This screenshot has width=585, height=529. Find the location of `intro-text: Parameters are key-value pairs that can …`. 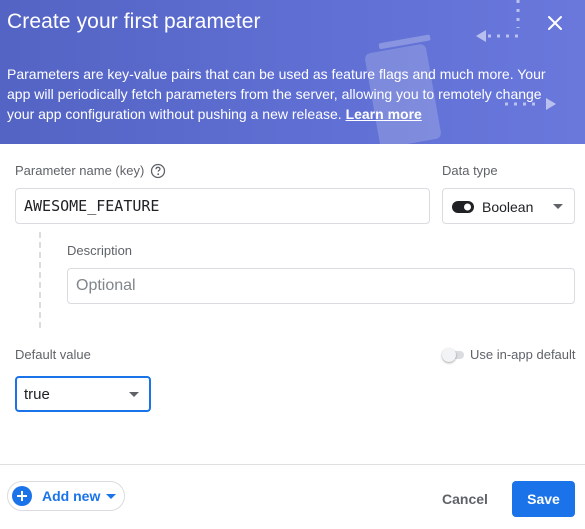

intro-text: Parameters are key-value pairs that can … is located at coordinates (287, 94).